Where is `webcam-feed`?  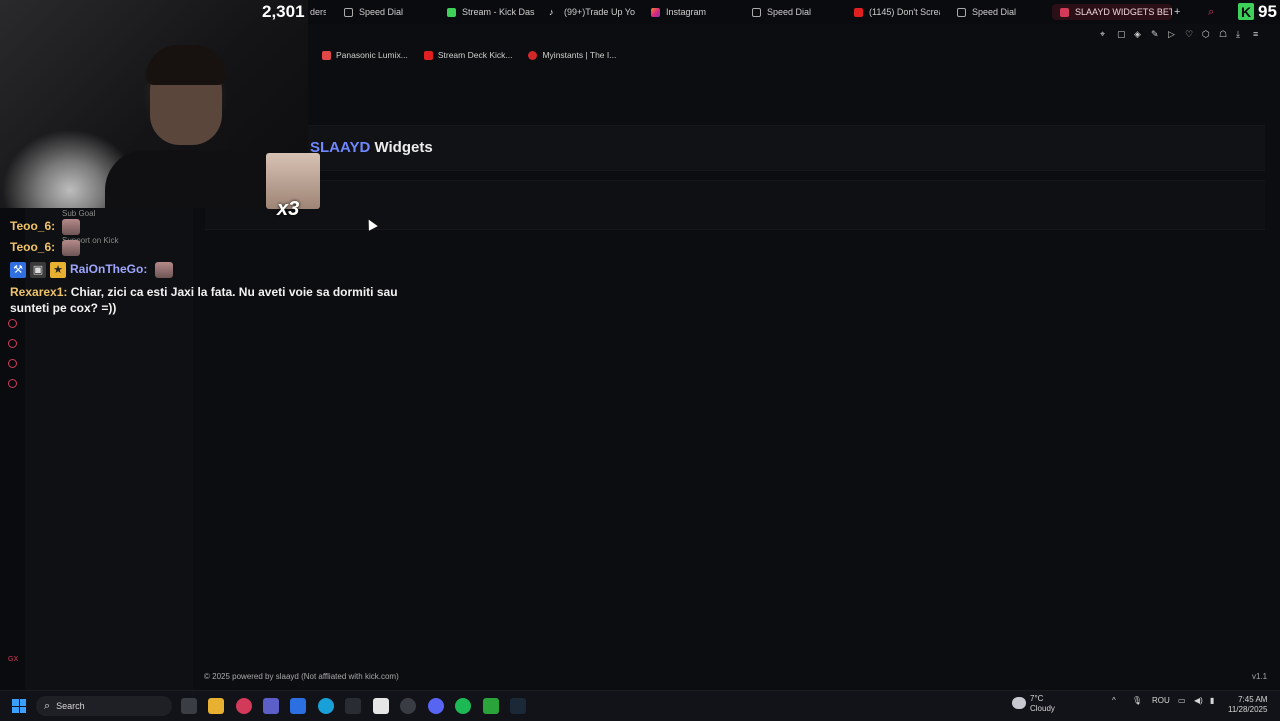
webcam-feed is located at coordinates (154, 104).